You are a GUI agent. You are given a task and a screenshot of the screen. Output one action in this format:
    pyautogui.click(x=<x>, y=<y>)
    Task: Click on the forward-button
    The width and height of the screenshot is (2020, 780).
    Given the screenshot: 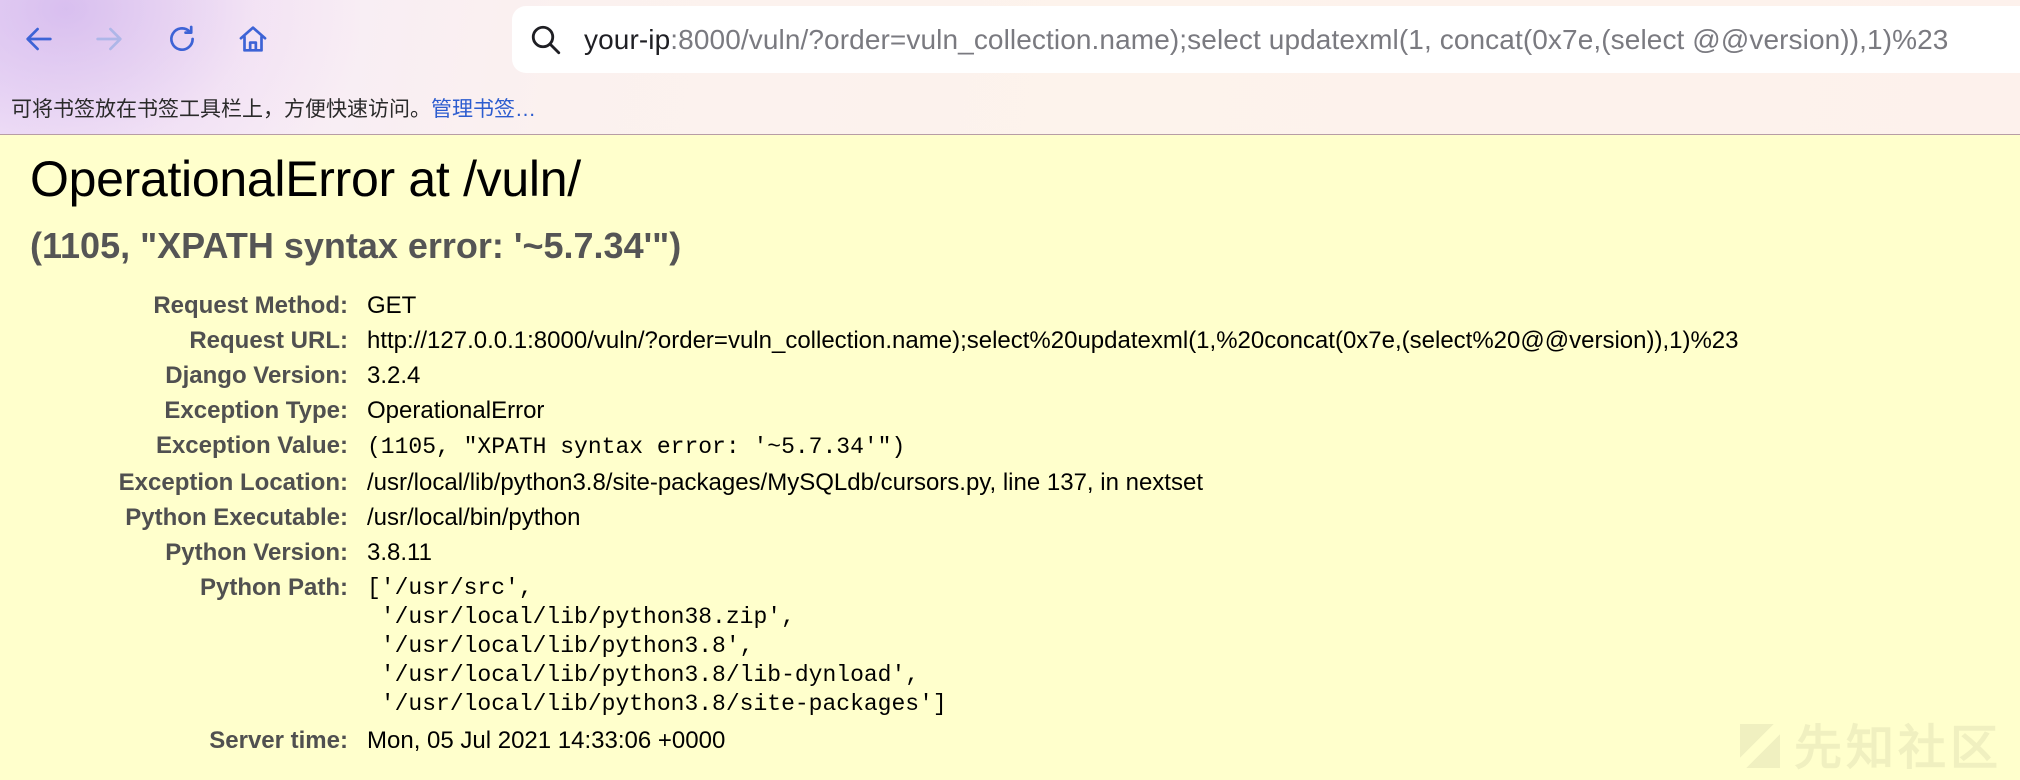 What is the action you would take?
    pyautogui.click(x=109, y=39)
    